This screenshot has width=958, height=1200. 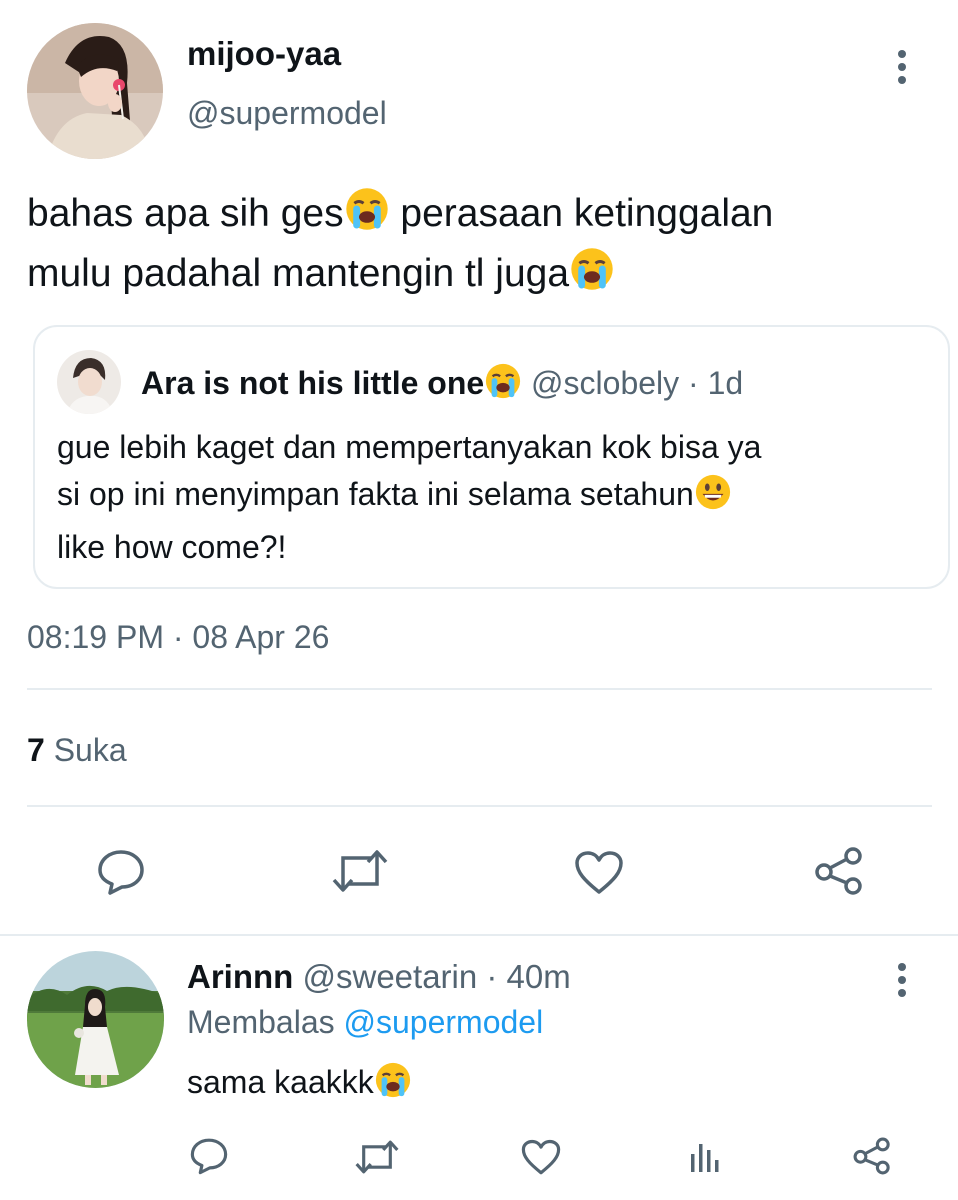 What do you see at coordinates (89, 382) in the screenshot?
I see `quoted-author-avatar` at bounding box center [89, 382].